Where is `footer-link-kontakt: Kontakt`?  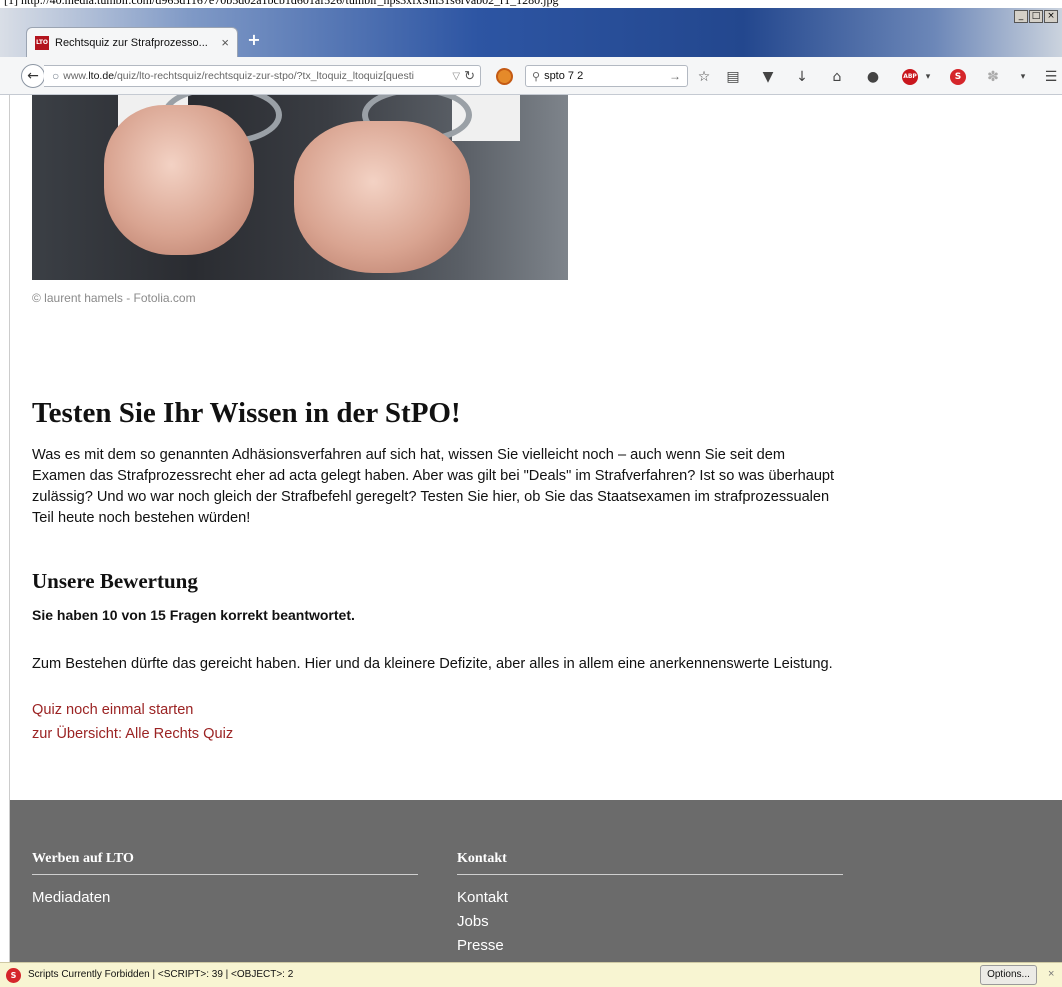
footer-link-kontakt: Kontakt is located at coordinates (482, 897).